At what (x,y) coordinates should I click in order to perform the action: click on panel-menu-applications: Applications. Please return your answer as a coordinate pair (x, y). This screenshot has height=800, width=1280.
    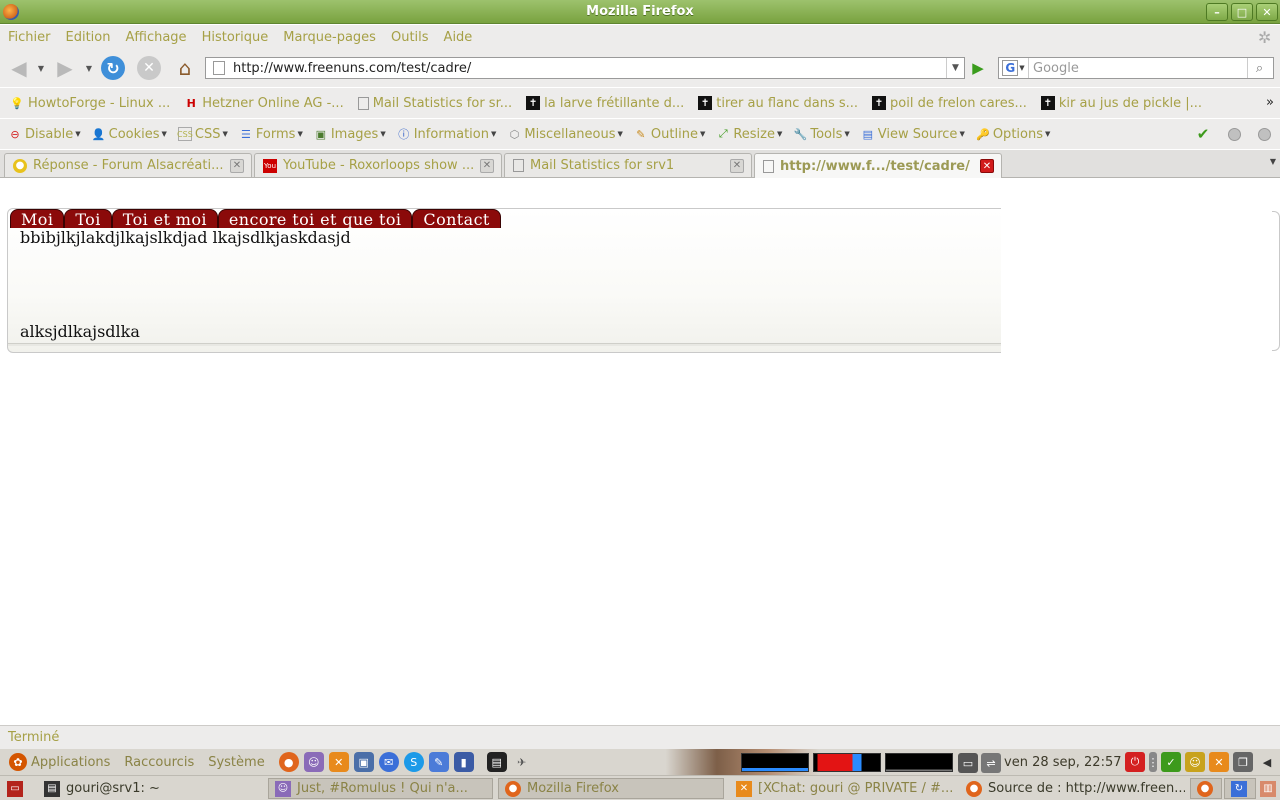
    Looking at the image, I should click on (70, 762).